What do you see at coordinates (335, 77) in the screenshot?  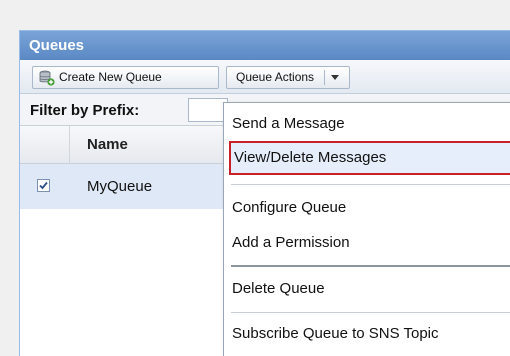 I see `dropdown-arrow-icon` at bounding box center [335, 77].